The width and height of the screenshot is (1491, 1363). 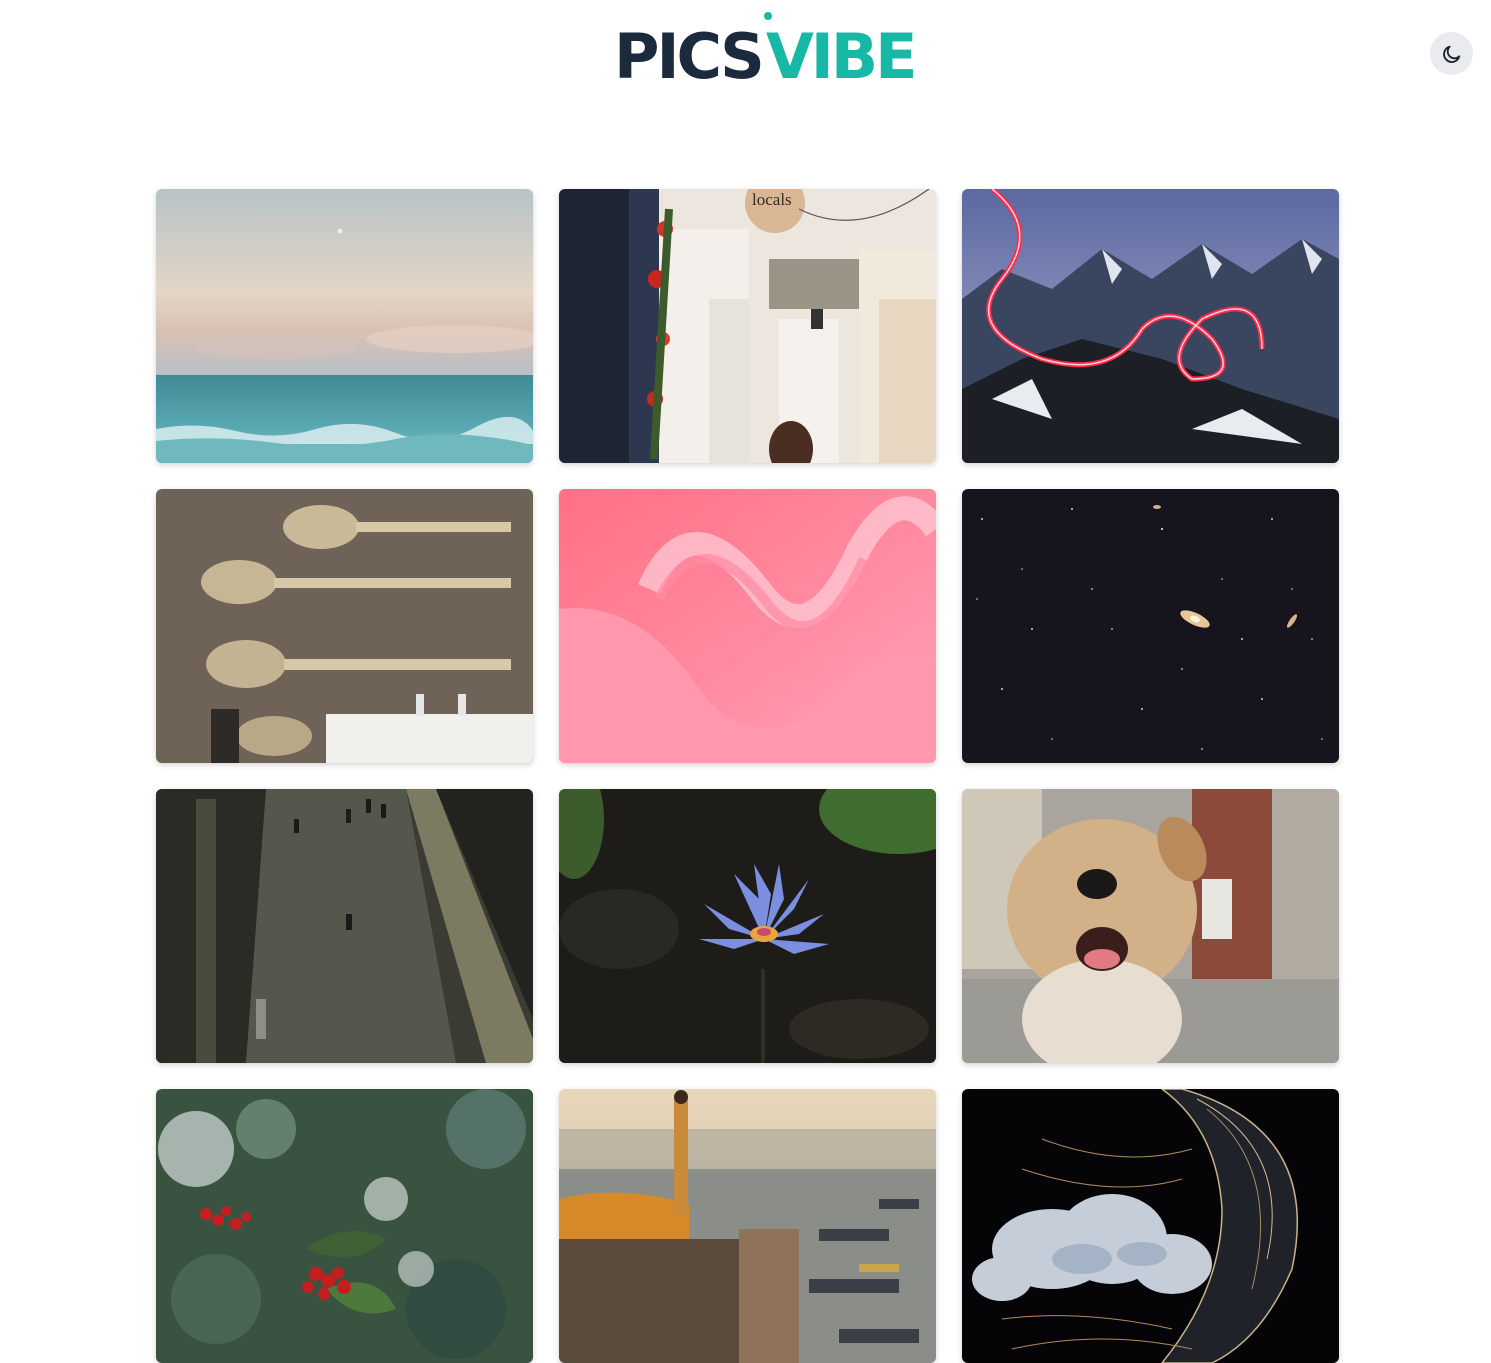 I want to click on gallery-photo-starfield, so click(x=1150, y=626).